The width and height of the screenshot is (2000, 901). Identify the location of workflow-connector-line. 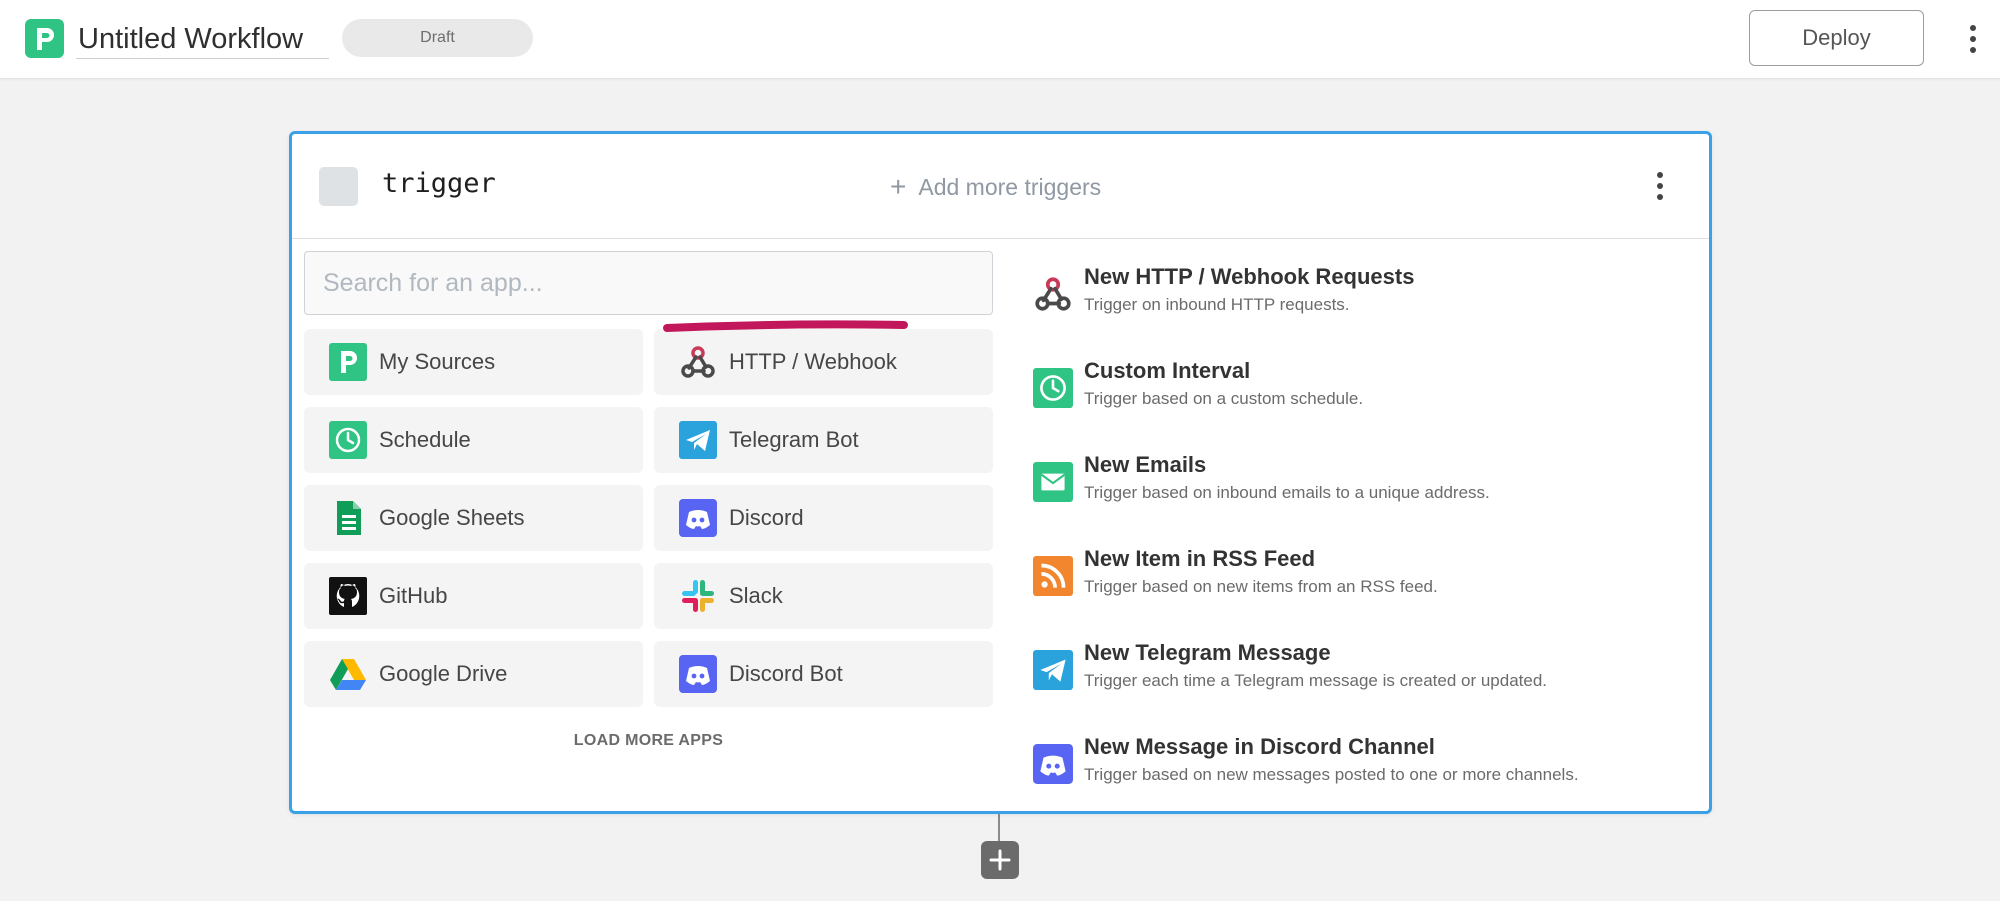
(999, 828).